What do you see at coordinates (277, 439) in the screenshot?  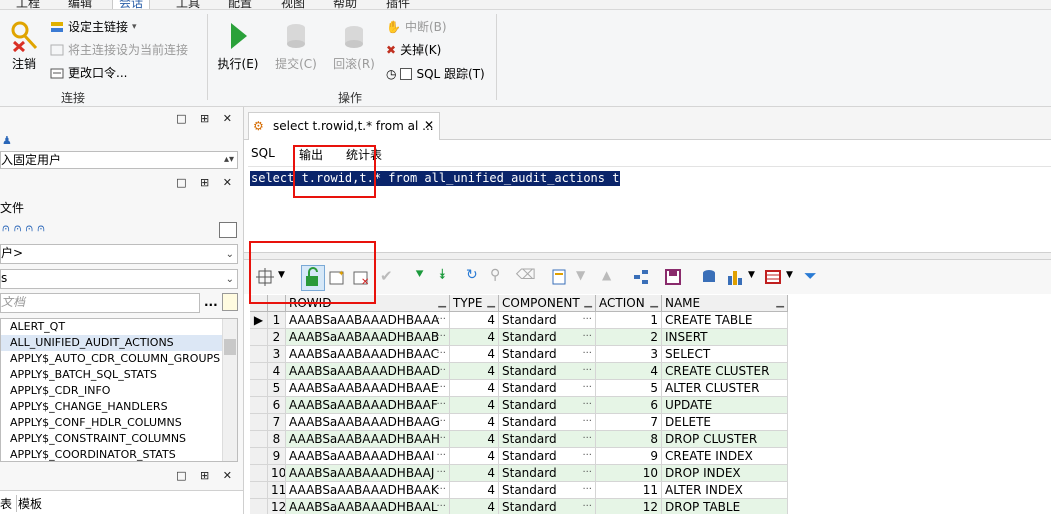 I see `row-number: 8` at bounding box center [277, 439].